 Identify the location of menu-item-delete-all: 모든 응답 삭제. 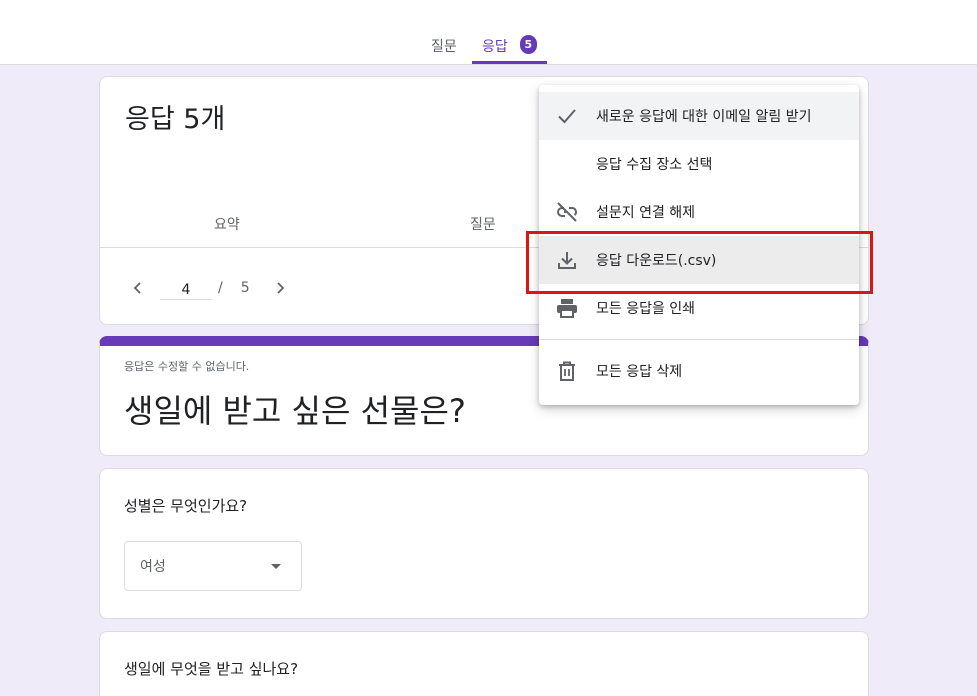
(699, 371).